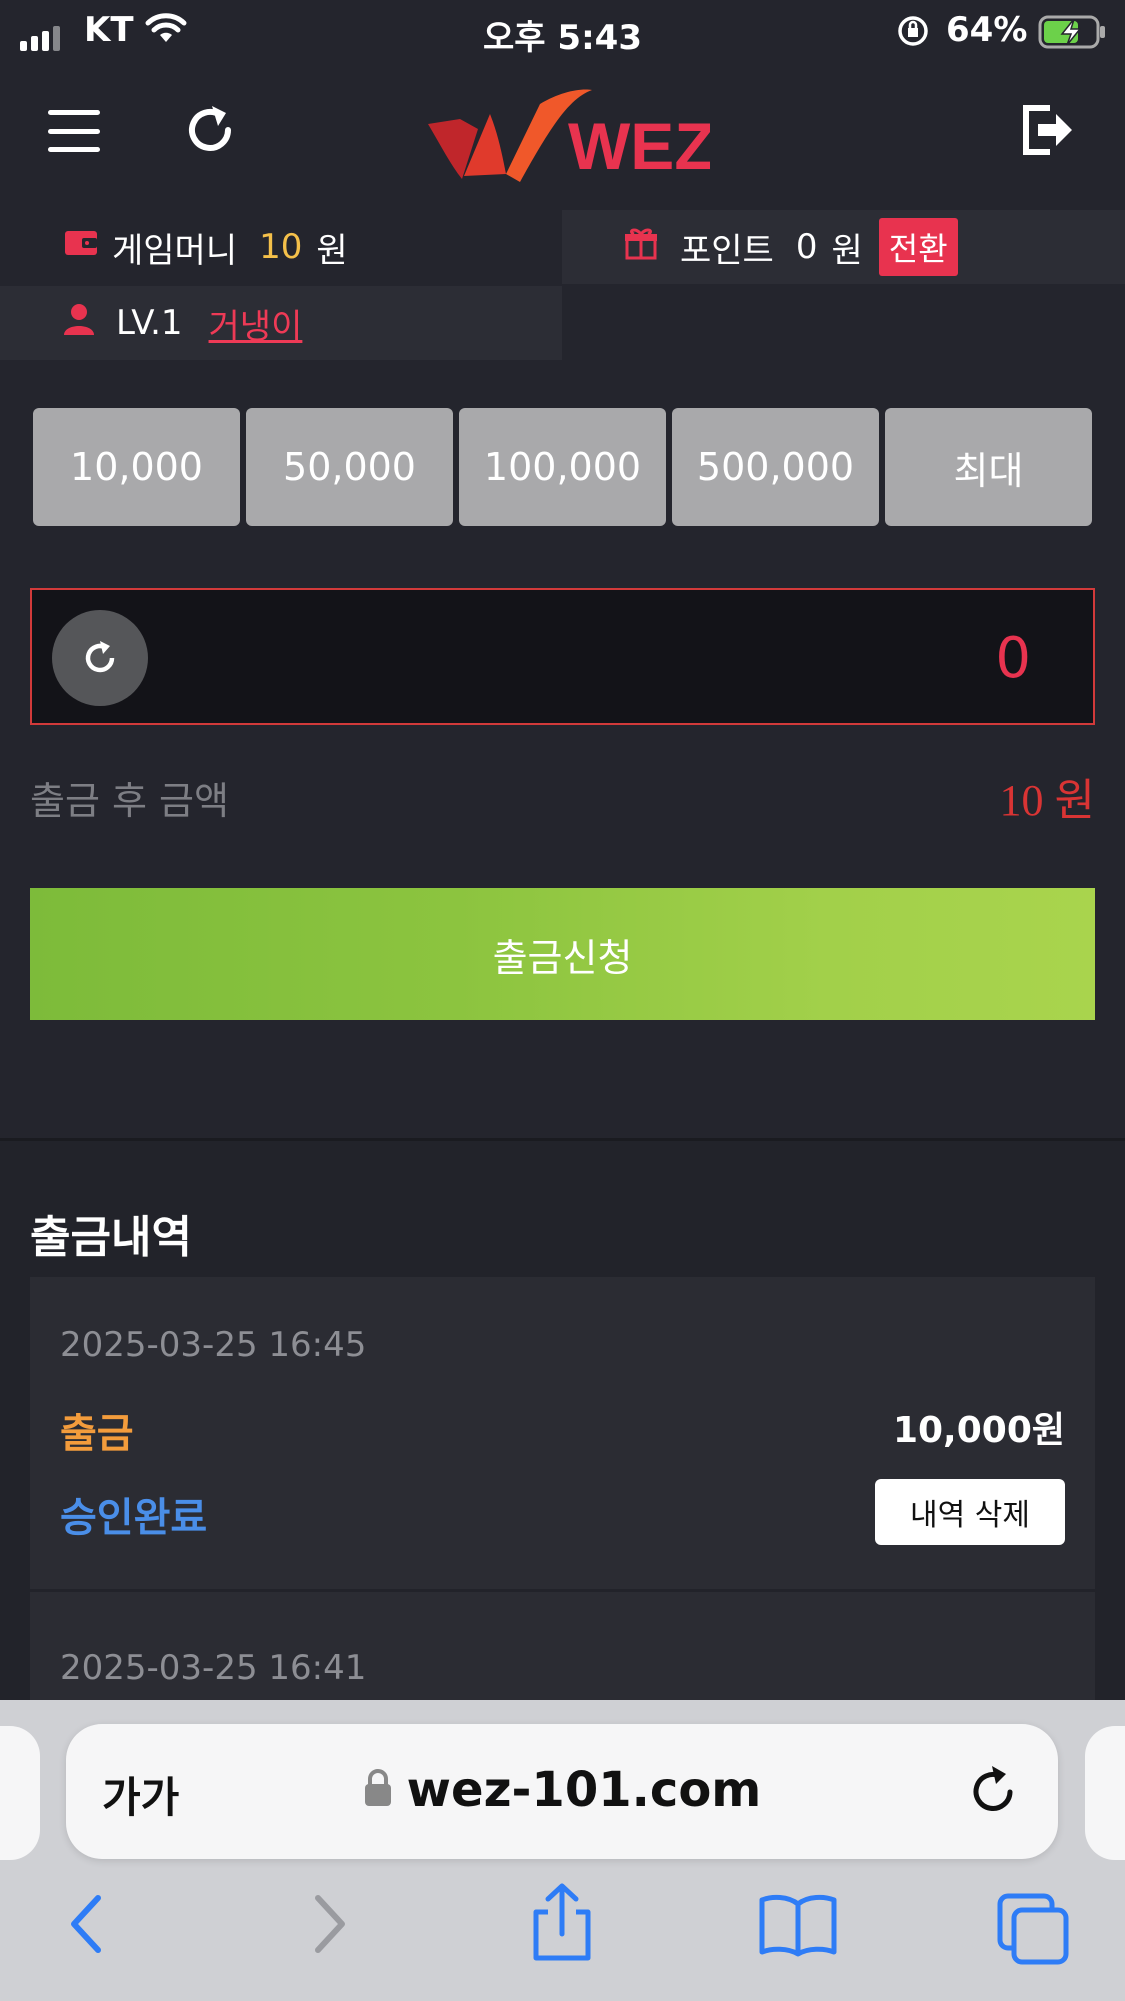  Describe the element at coordinates (775, 467) in the screenshot. I see `amount-button-500000: 500,000` at that location.